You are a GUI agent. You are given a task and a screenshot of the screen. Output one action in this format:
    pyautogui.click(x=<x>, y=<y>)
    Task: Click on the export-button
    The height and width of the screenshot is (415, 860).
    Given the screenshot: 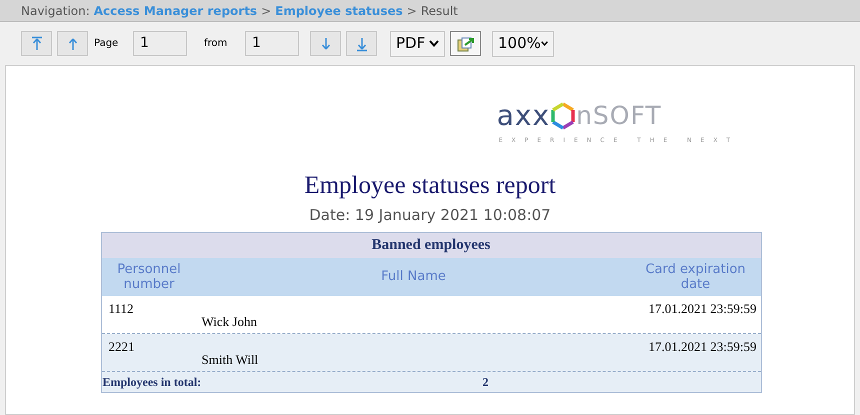 What is the action you would take?
    pyautogui.click(x=465, y=43)
    